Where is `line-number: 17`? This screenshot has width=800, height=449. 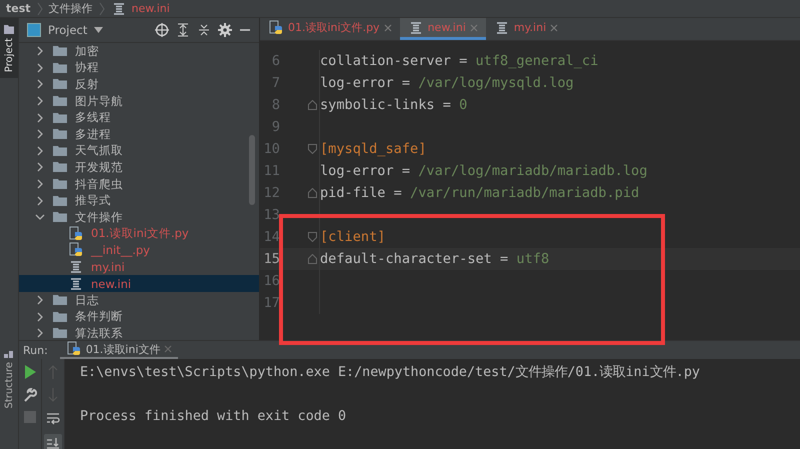
line-number: 17 is located at coordinates (271, 303).